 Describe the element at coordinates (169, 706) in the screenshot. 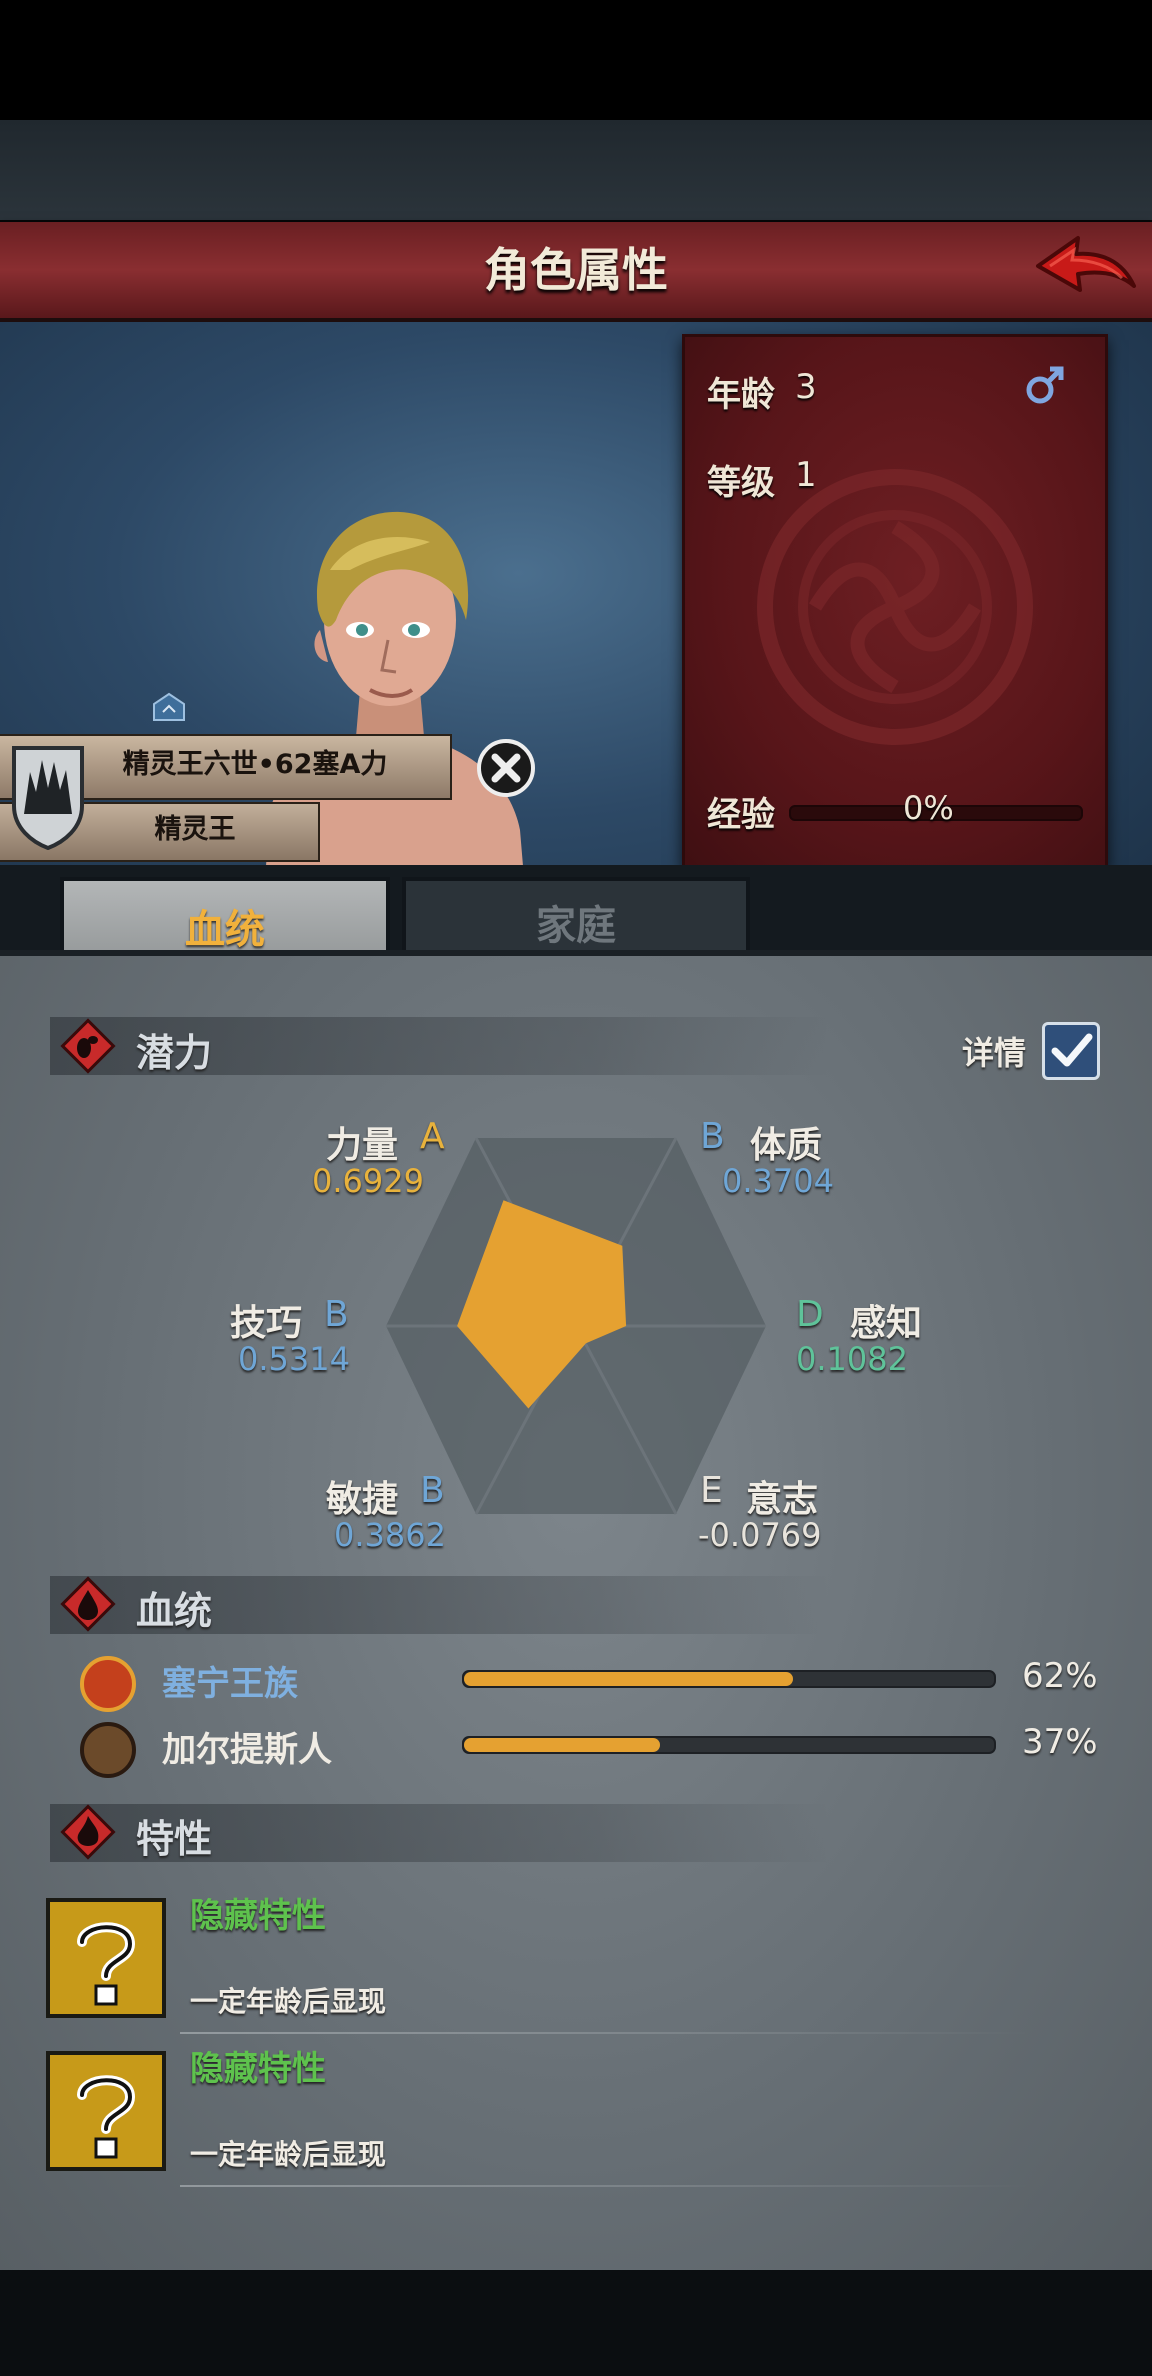

I see `house-marker-icon` at that location.